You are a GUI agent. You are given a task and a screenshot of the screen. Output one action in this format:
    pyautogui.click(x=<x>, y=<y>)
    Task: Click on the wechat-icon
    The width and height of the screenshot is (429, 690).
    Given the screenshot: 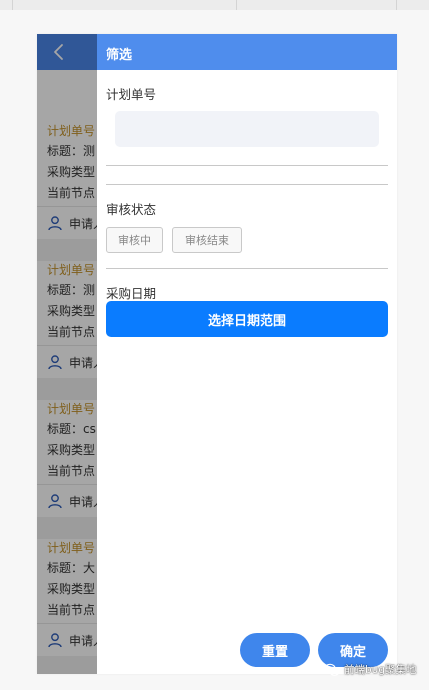 What is the action you would take?
    pyautogui.click(x=332, y=669)
    